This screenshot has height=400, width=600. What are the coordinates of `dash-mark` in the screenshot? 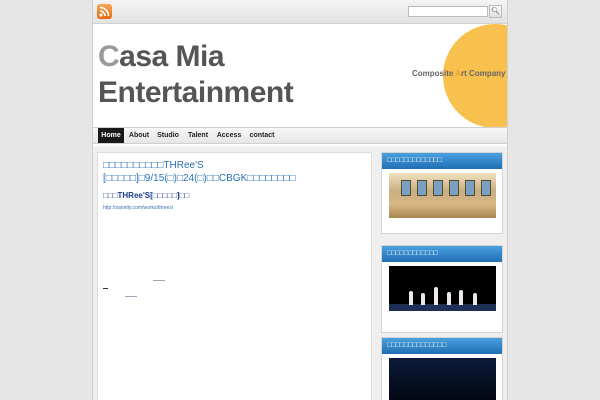 It's located at (105, 288).